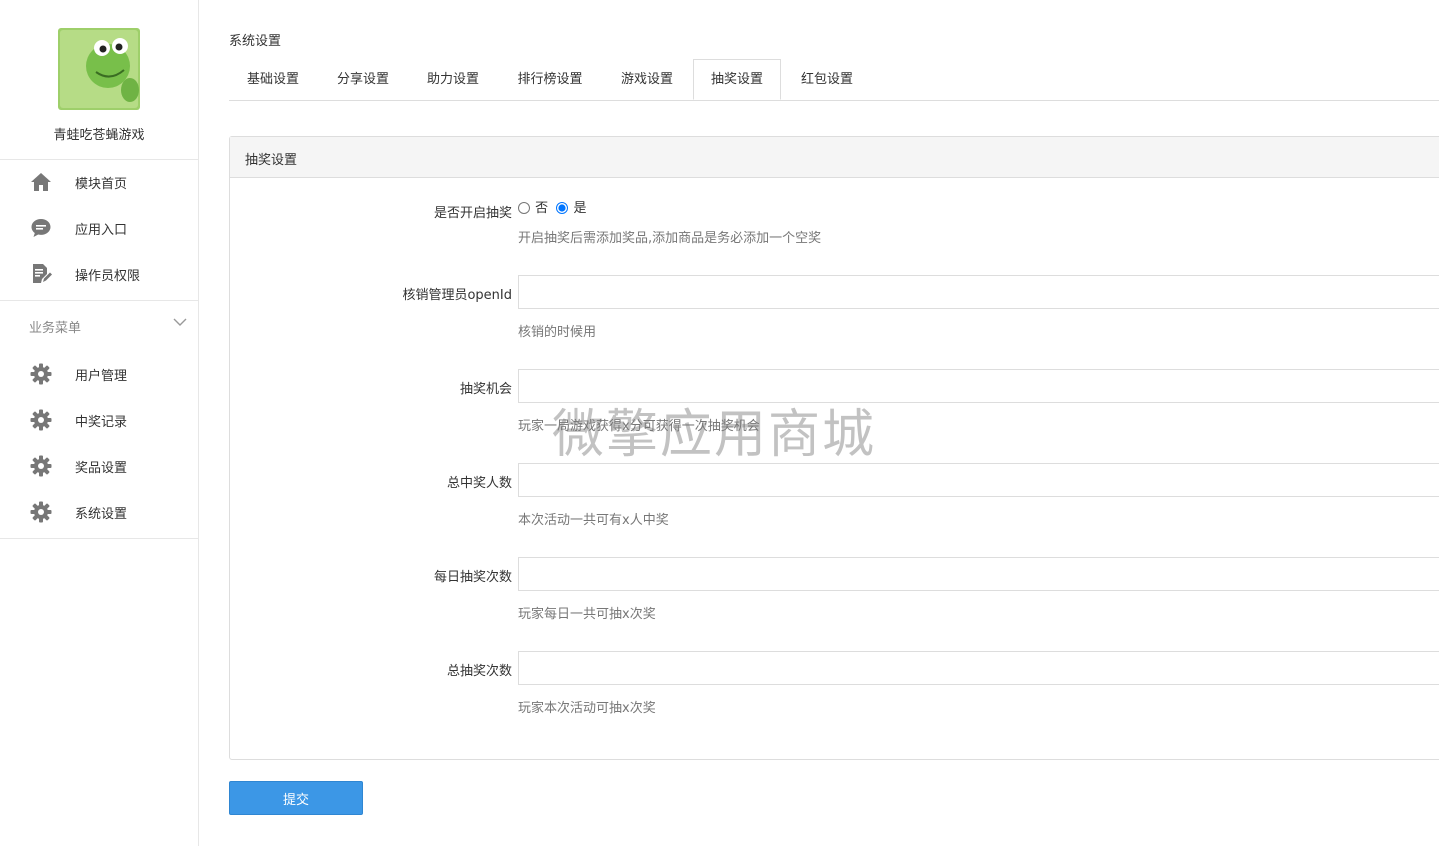 This screenshot has height=846, width=1439. Describe the element at coordinates (472, 577) in the screenshot. I see `daily-draws-label: 每日抽奖次数` at that location.